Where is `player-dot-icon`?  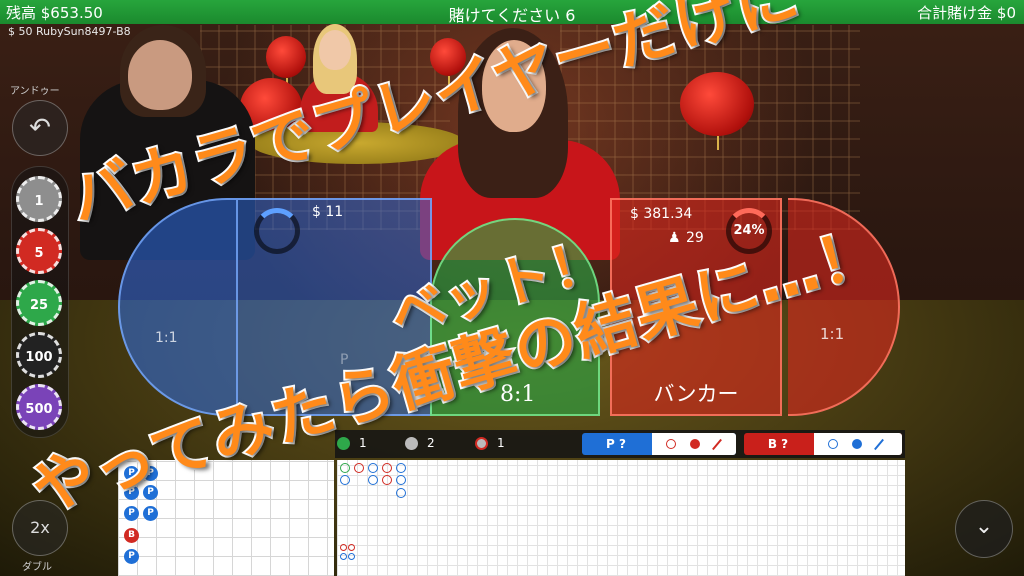 player-dot-icon is located at coordinates (411, 443).